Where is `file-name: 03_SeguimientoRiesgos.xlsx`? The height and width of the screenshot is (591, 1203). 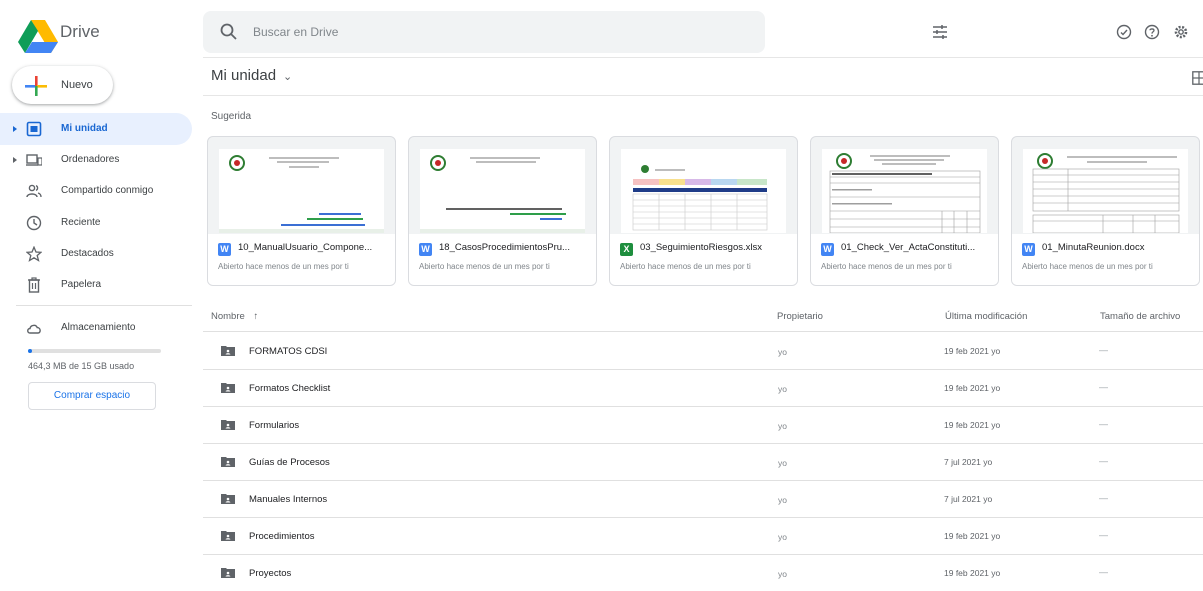
file-name: 03_SeguimientoRiesgos.xlsx is located at coordinates (701, 247).